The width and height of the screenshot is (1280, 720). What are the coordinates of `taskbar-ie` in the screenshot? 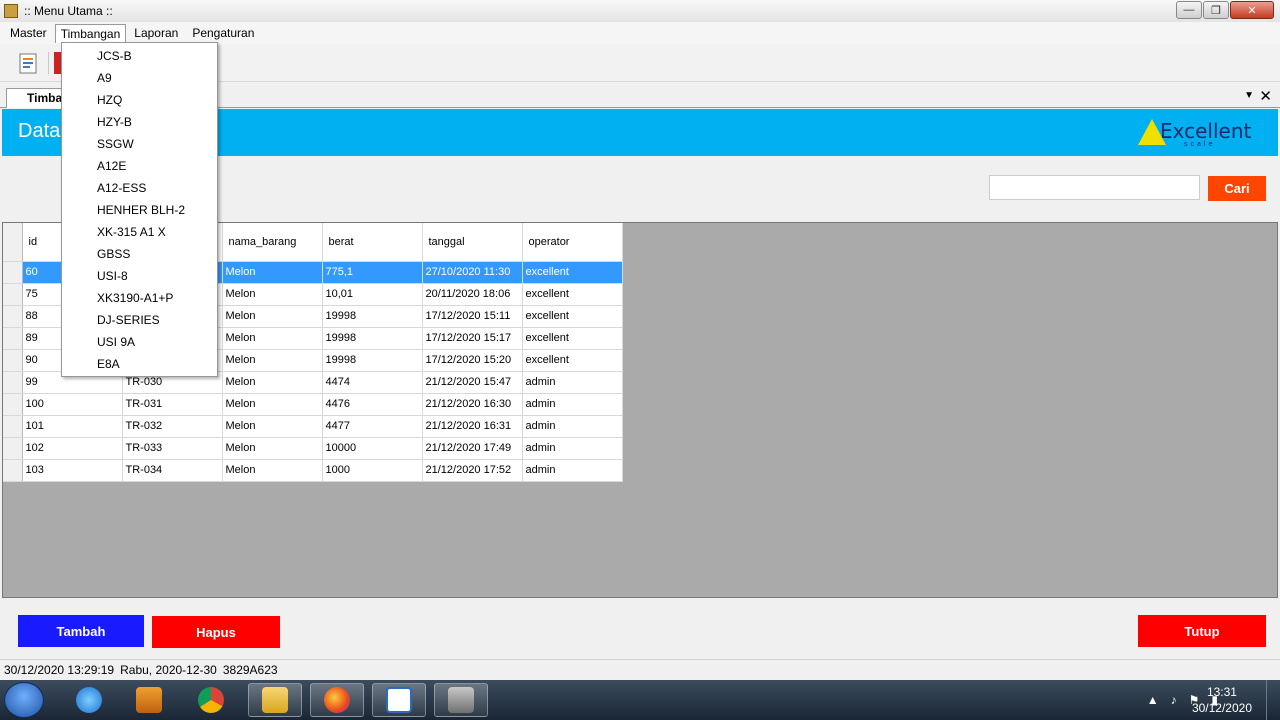 It's located at (89, 700).